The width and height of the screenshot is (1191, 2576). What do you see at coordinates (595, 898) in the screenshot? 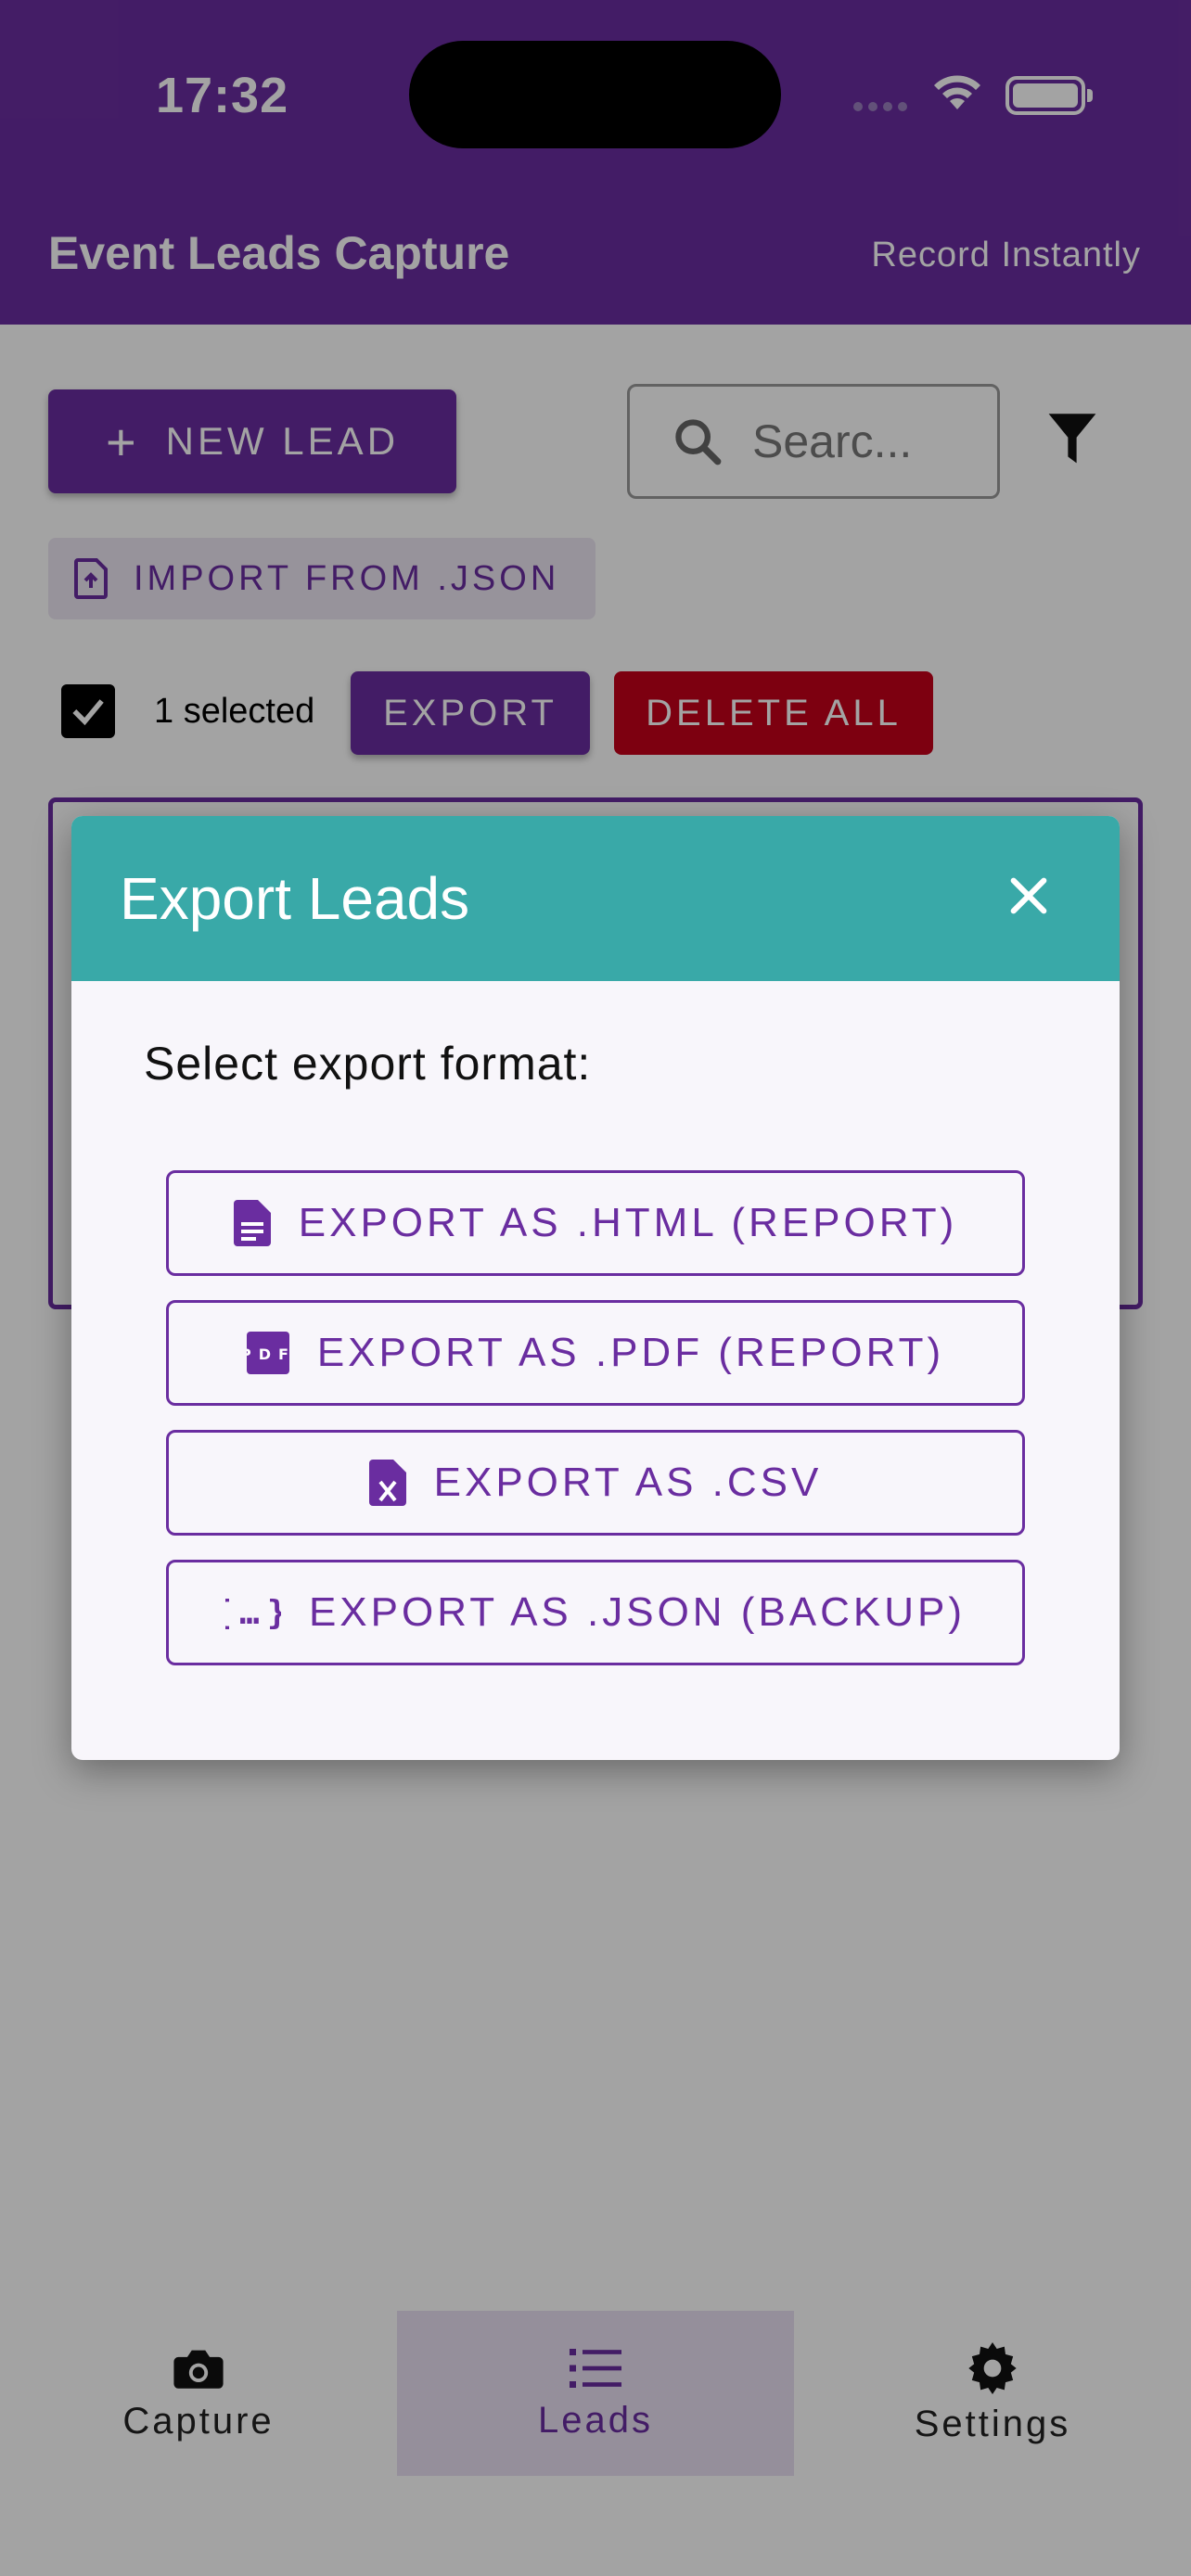
I see `dialog-header: Export Leads` at bounding box center [595, 898].